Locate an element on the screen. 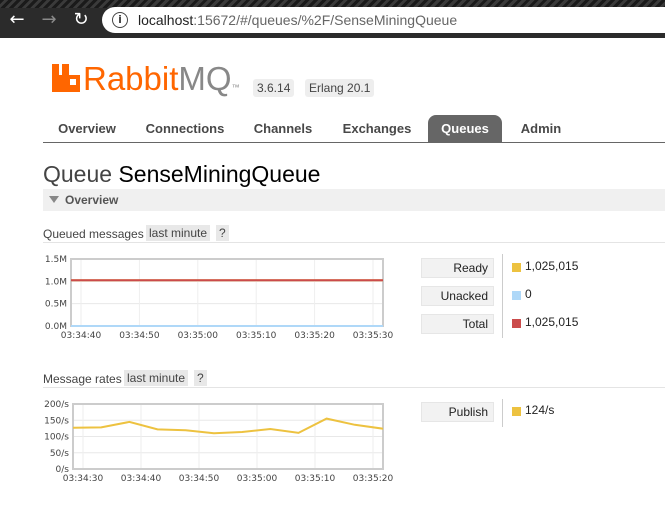 This screenshot has height=505, width=665. page-title: Queue SenseMiningQueue is located at coordinates (182, 174).